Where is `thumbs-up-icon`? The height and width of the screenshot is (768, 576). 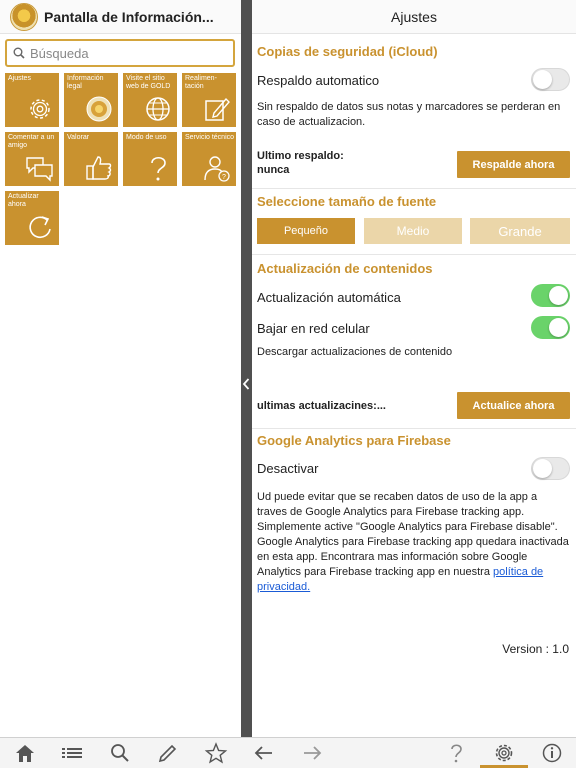 thumbs-up-icon is located at coordinates (99, 168).